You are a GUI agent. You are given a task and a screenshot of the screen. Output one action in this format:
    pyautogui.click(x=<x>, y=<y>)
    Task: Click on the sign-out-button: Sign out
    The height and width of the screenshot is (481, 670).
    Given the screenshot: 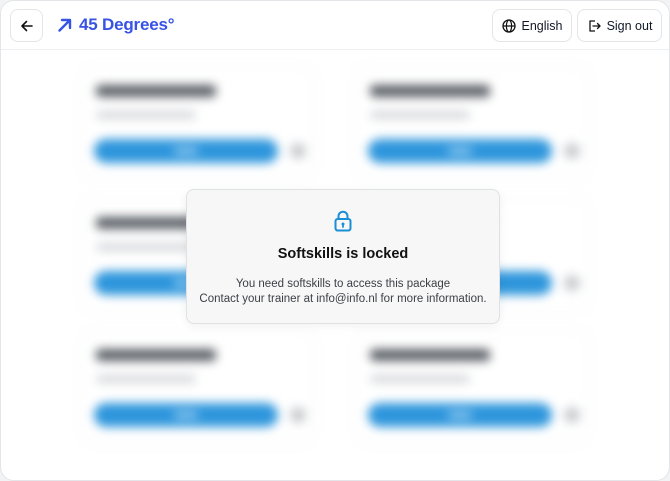 What is the action you would take?
    pyautogui.click(x=619, y=25)
    